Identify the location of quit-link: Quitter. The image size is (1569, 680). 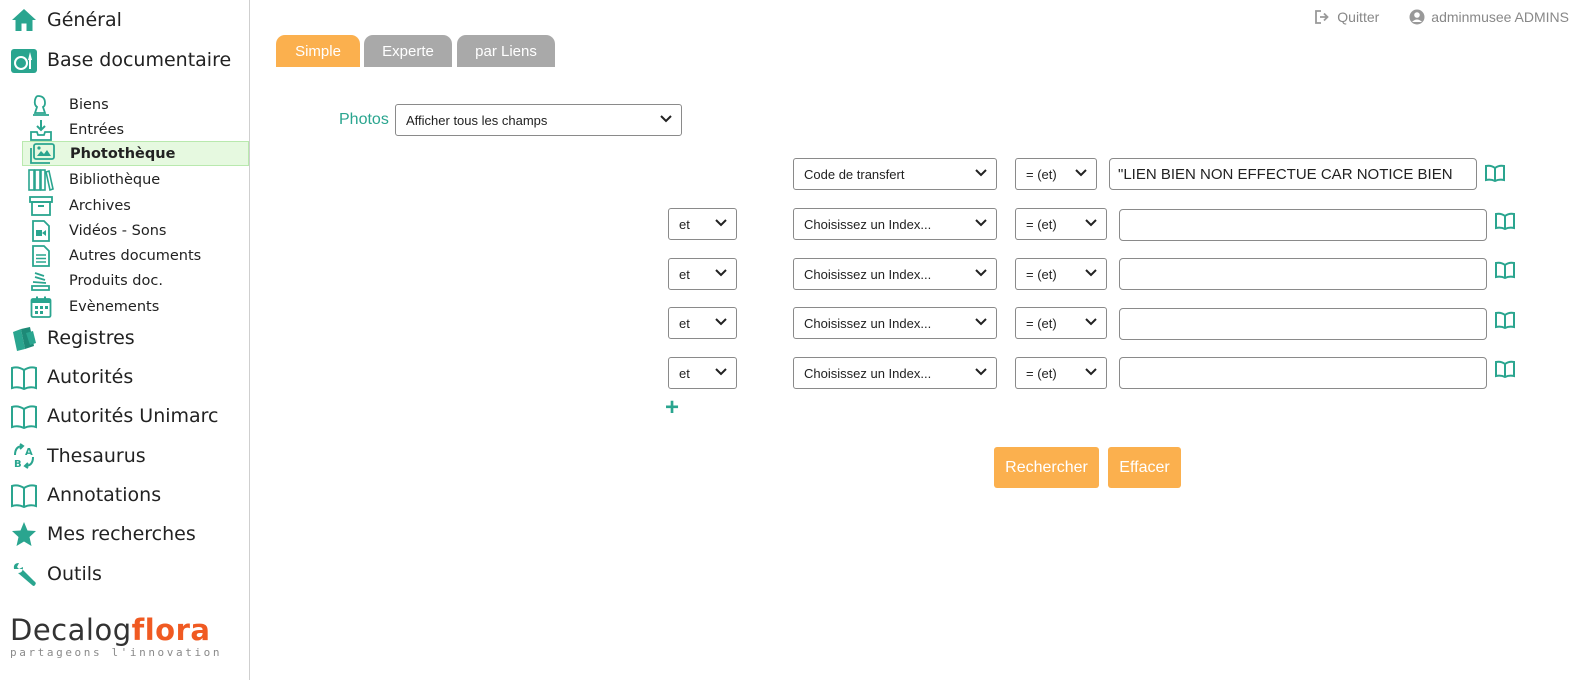
(1347, 17).